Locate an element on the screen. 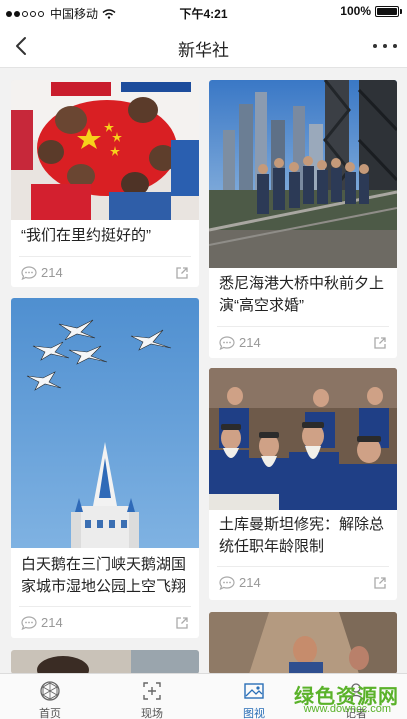 The width and height of the screenshot is (407, 719). nav-bar: 新华社 is located at coordinates (203, 46).